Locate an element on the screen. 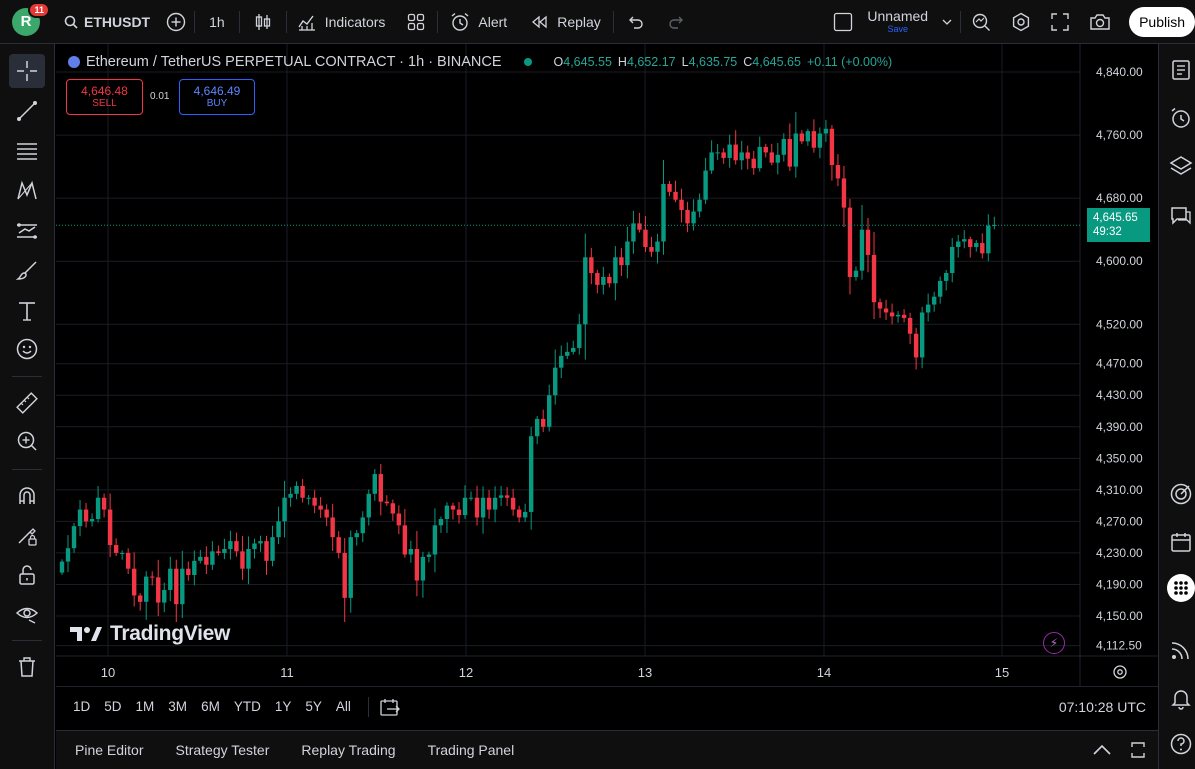 The width and height of the screenshot is (1195, 769). indicators-button: Indicators is located at coordinates (341, 22).